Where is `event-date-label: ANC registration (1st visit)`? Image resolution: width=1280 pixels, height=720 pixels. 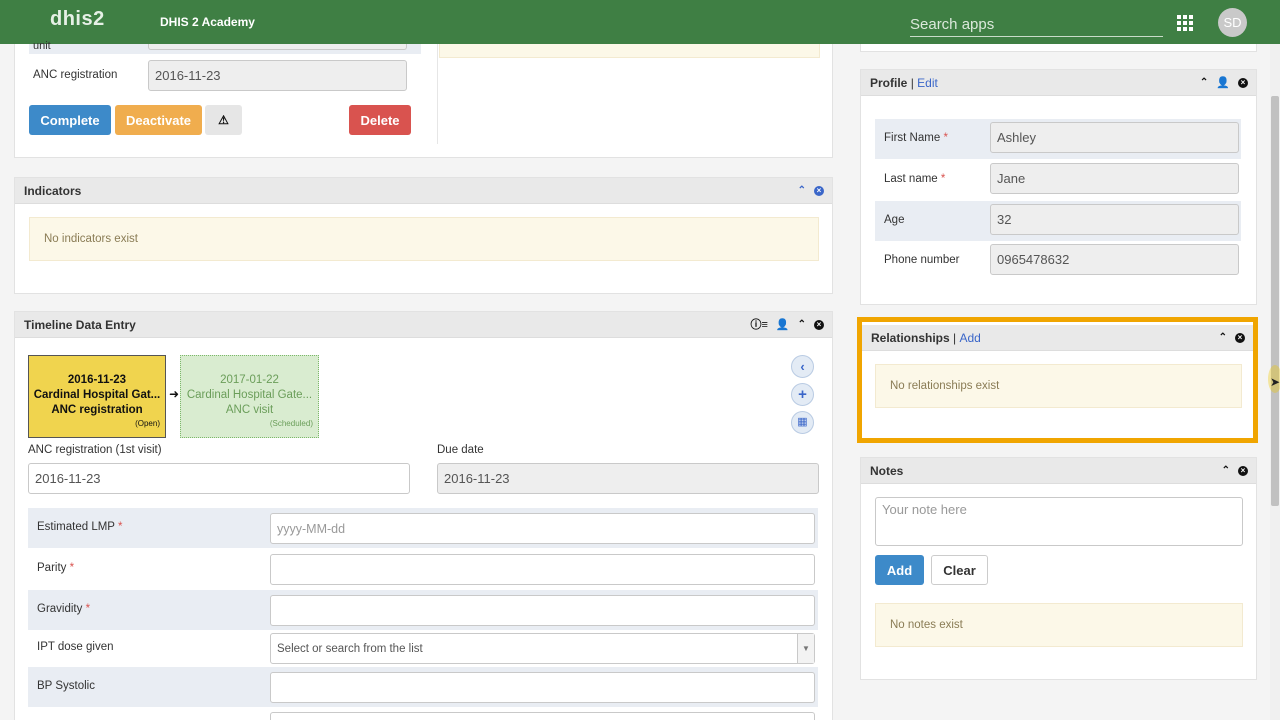
event-date-label: ANC registration (1st visit) is located at coordinates (95, 450).